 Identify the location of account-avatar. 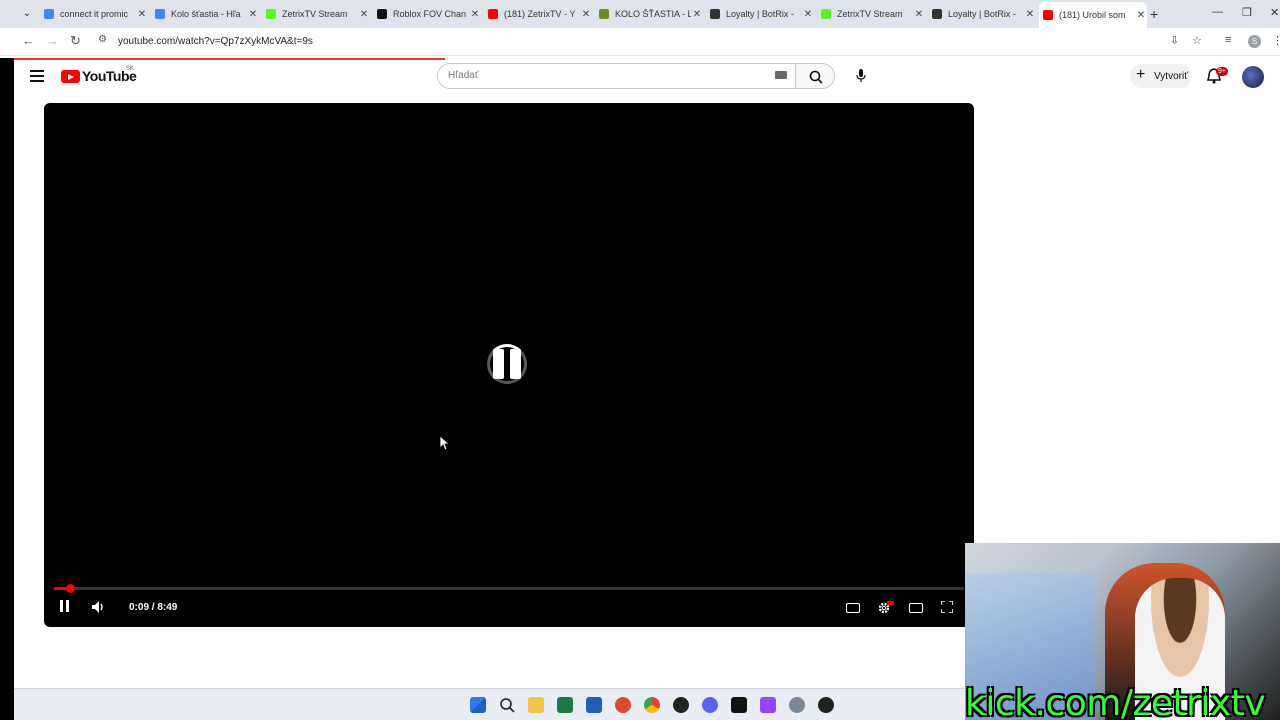
(1253, 77).